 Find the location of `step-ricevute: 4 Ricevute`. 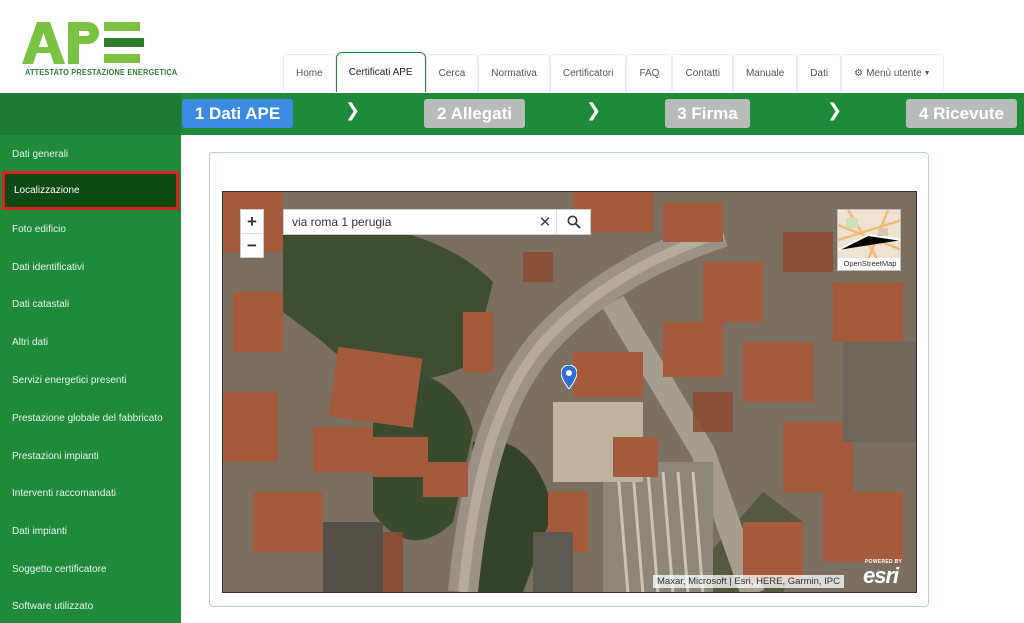

step-ricevute: 4 Ricevute is located at coordinates (961, 113).